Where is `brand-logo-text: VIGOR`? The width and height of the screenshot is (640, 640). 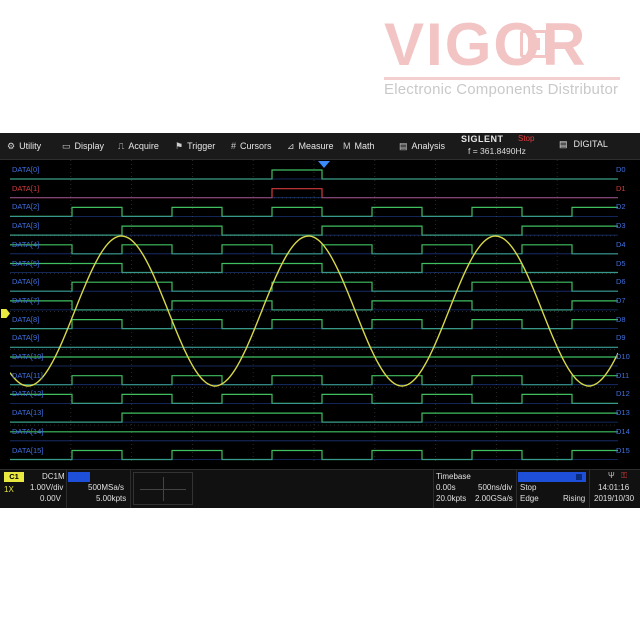 brand-logo-text: VIGOR is located at coordinates (486, 44).